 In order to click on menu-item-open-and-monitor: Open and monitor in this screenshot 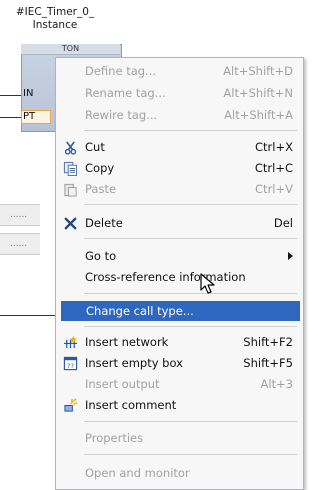, I will do `click(178, 473)`.